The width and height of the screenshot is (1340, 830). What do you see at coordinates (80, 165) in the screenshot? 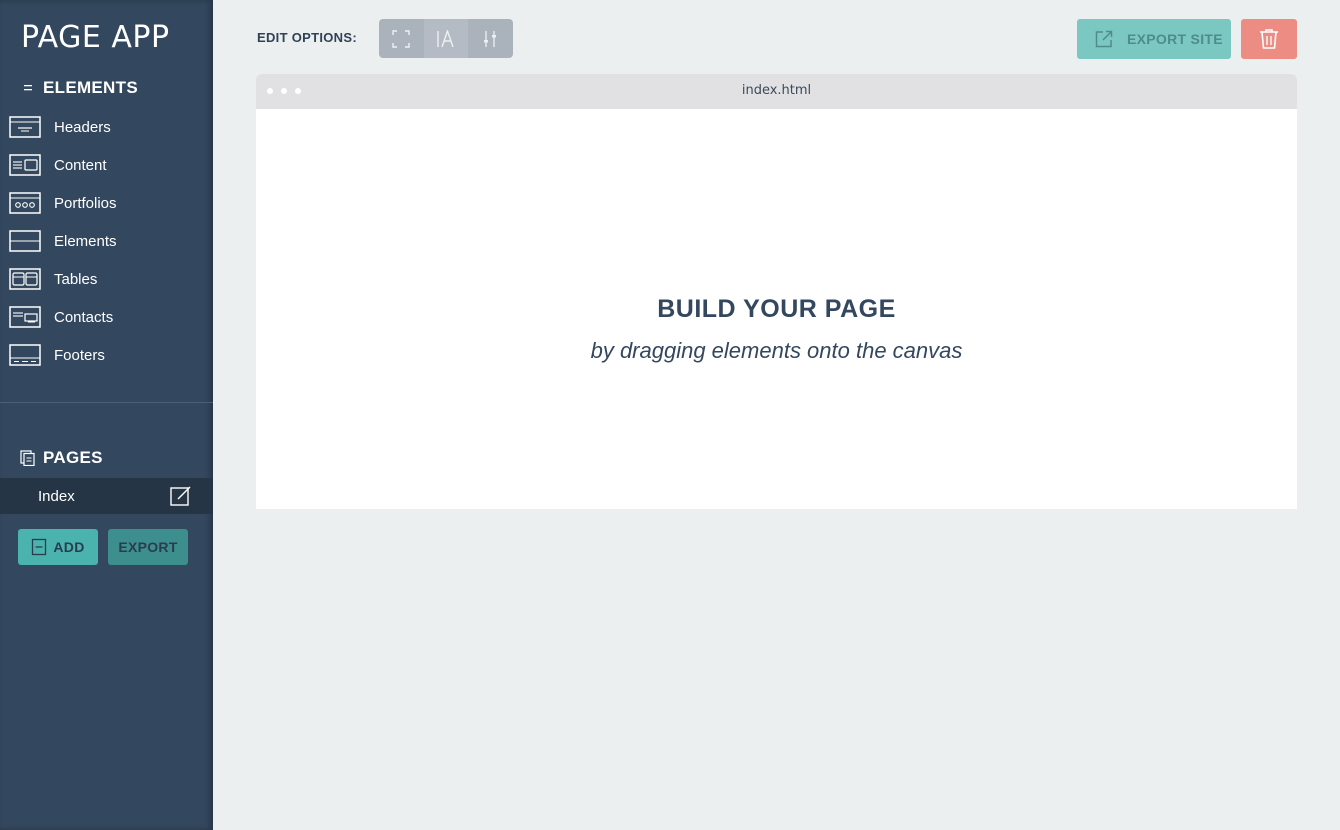
I see `sidebar-item-label: Content` at bounding box center [80, 165].